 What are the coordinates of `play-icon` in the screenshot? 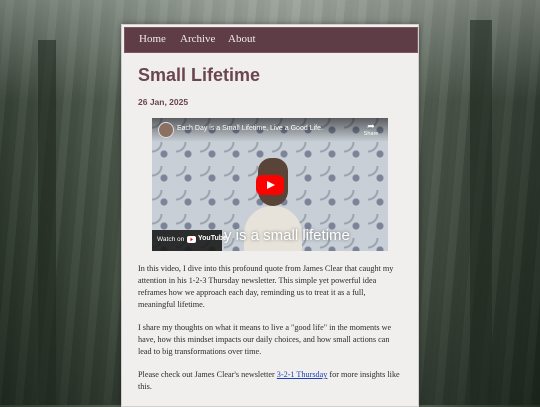 It's located at (271, 185).